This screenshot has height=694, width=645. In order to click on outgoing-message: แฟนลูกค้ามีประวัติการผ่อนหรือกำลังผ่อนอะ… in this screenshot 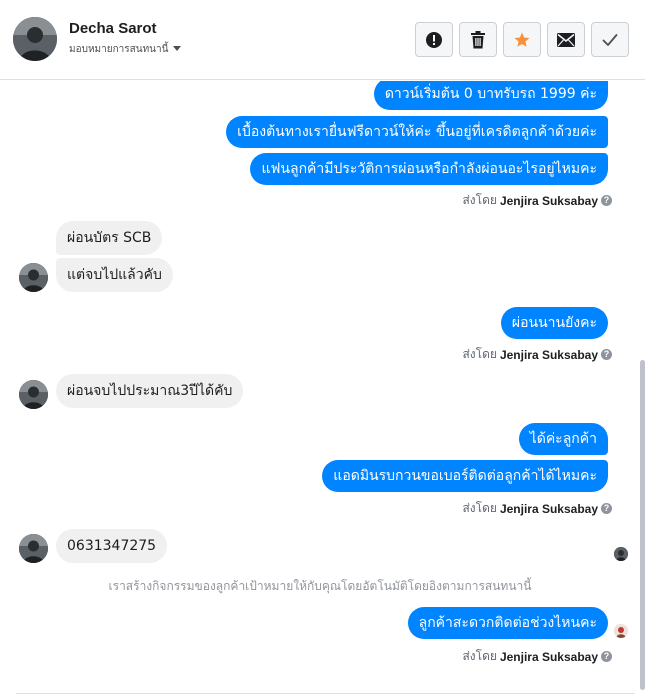, I will do `click(429, 169)`.